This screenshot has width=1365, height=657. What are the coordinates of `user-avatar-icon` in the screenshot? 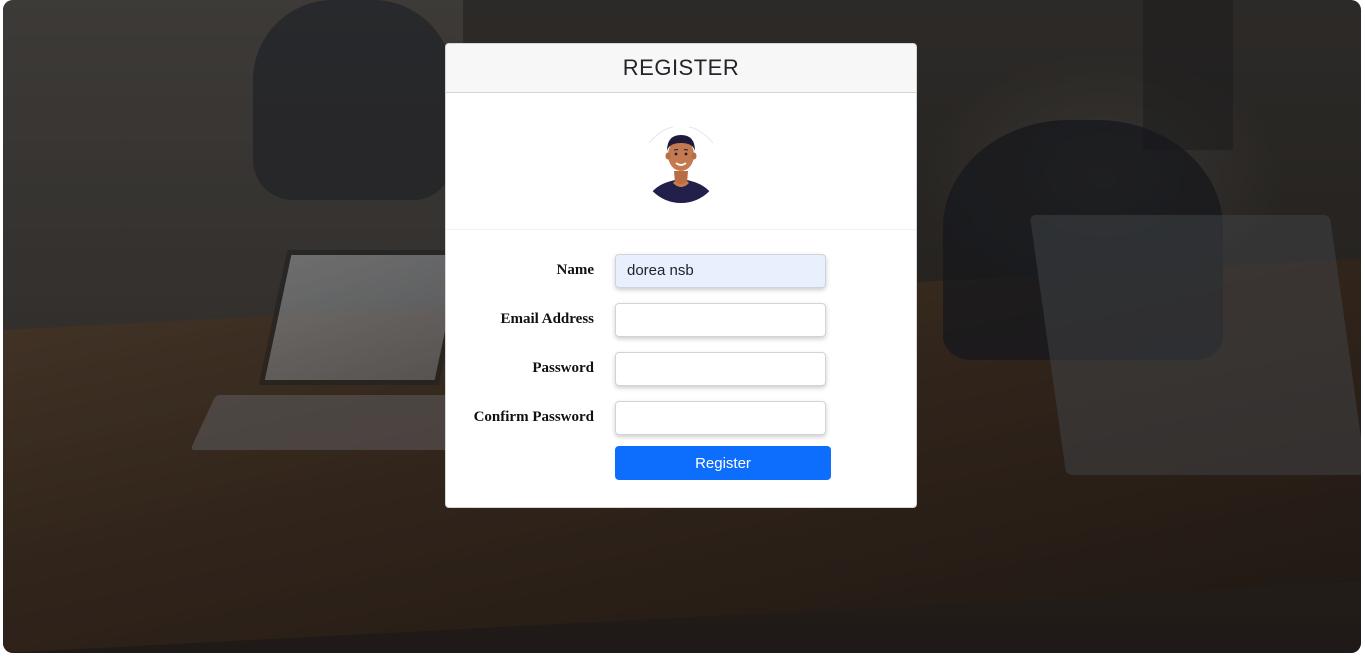 It's located at (681, 164).